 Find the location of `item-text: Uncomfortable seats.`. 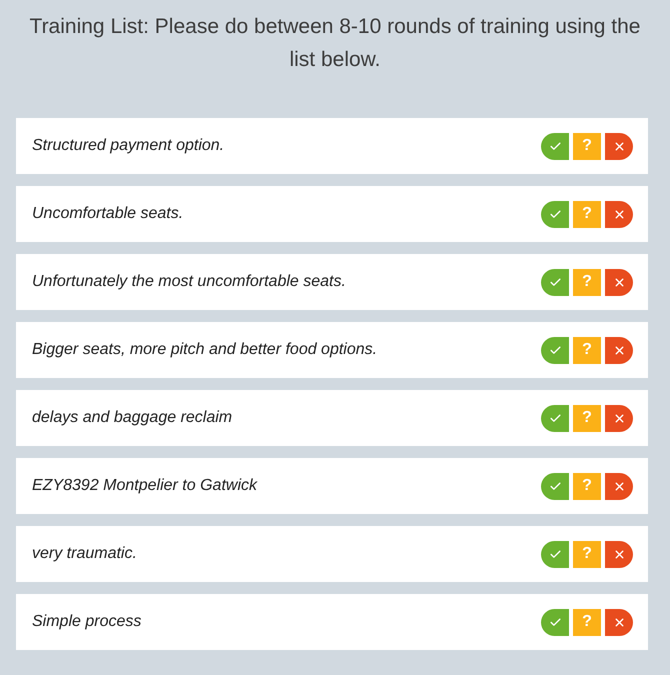

item-text: Uncomfortable seats. is located at coordinates (108, 214).